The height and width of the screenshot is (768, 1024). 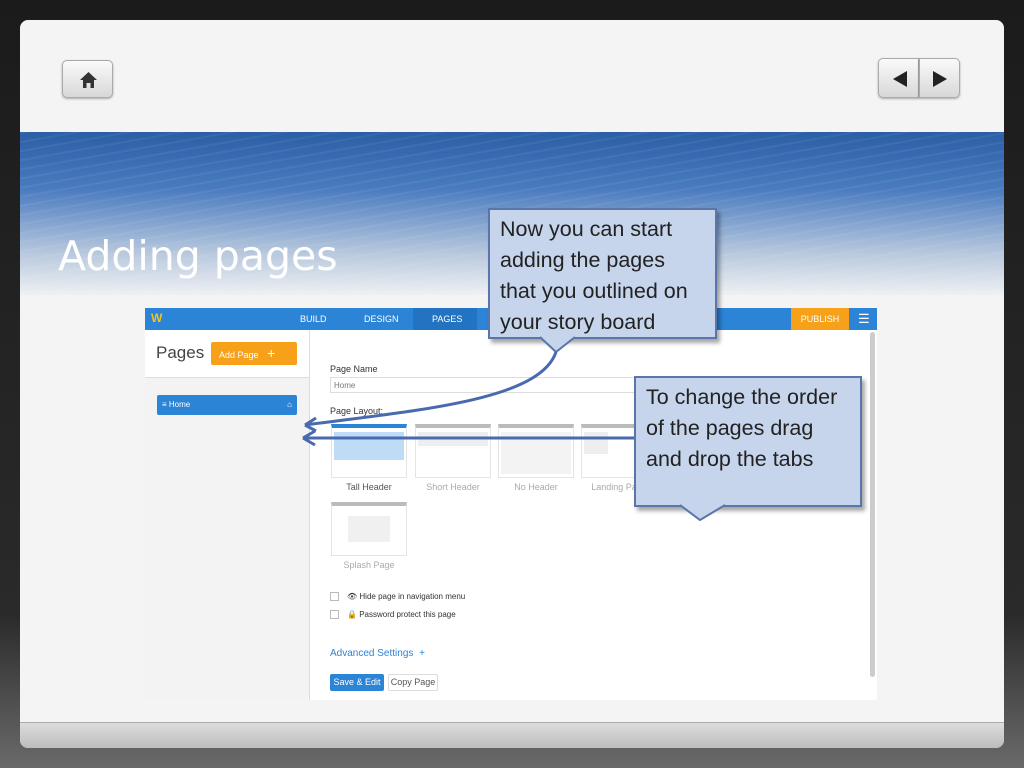 I want to click on triangle-right-icon, so click(x=940, y=79).